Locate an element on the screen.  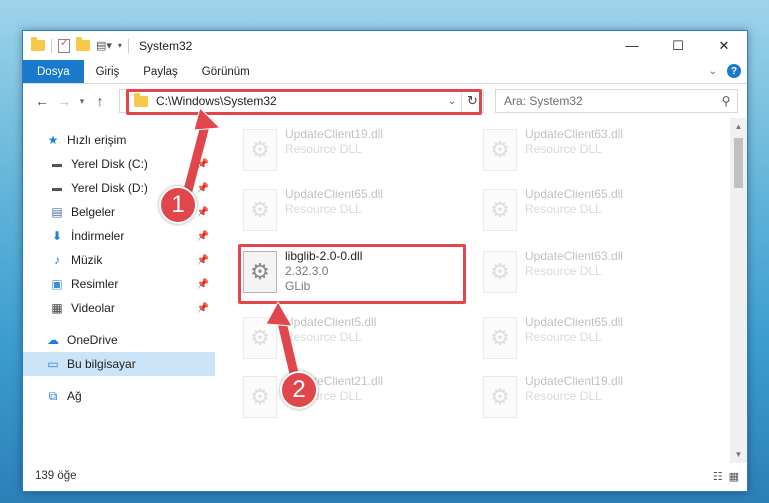
recent-locations-icon: ▾ is located at coordinates (82, 101).